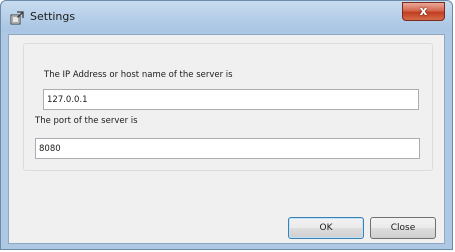 The image size is (455, 252). I want to click on window-title: Settings, so click(53, 16).